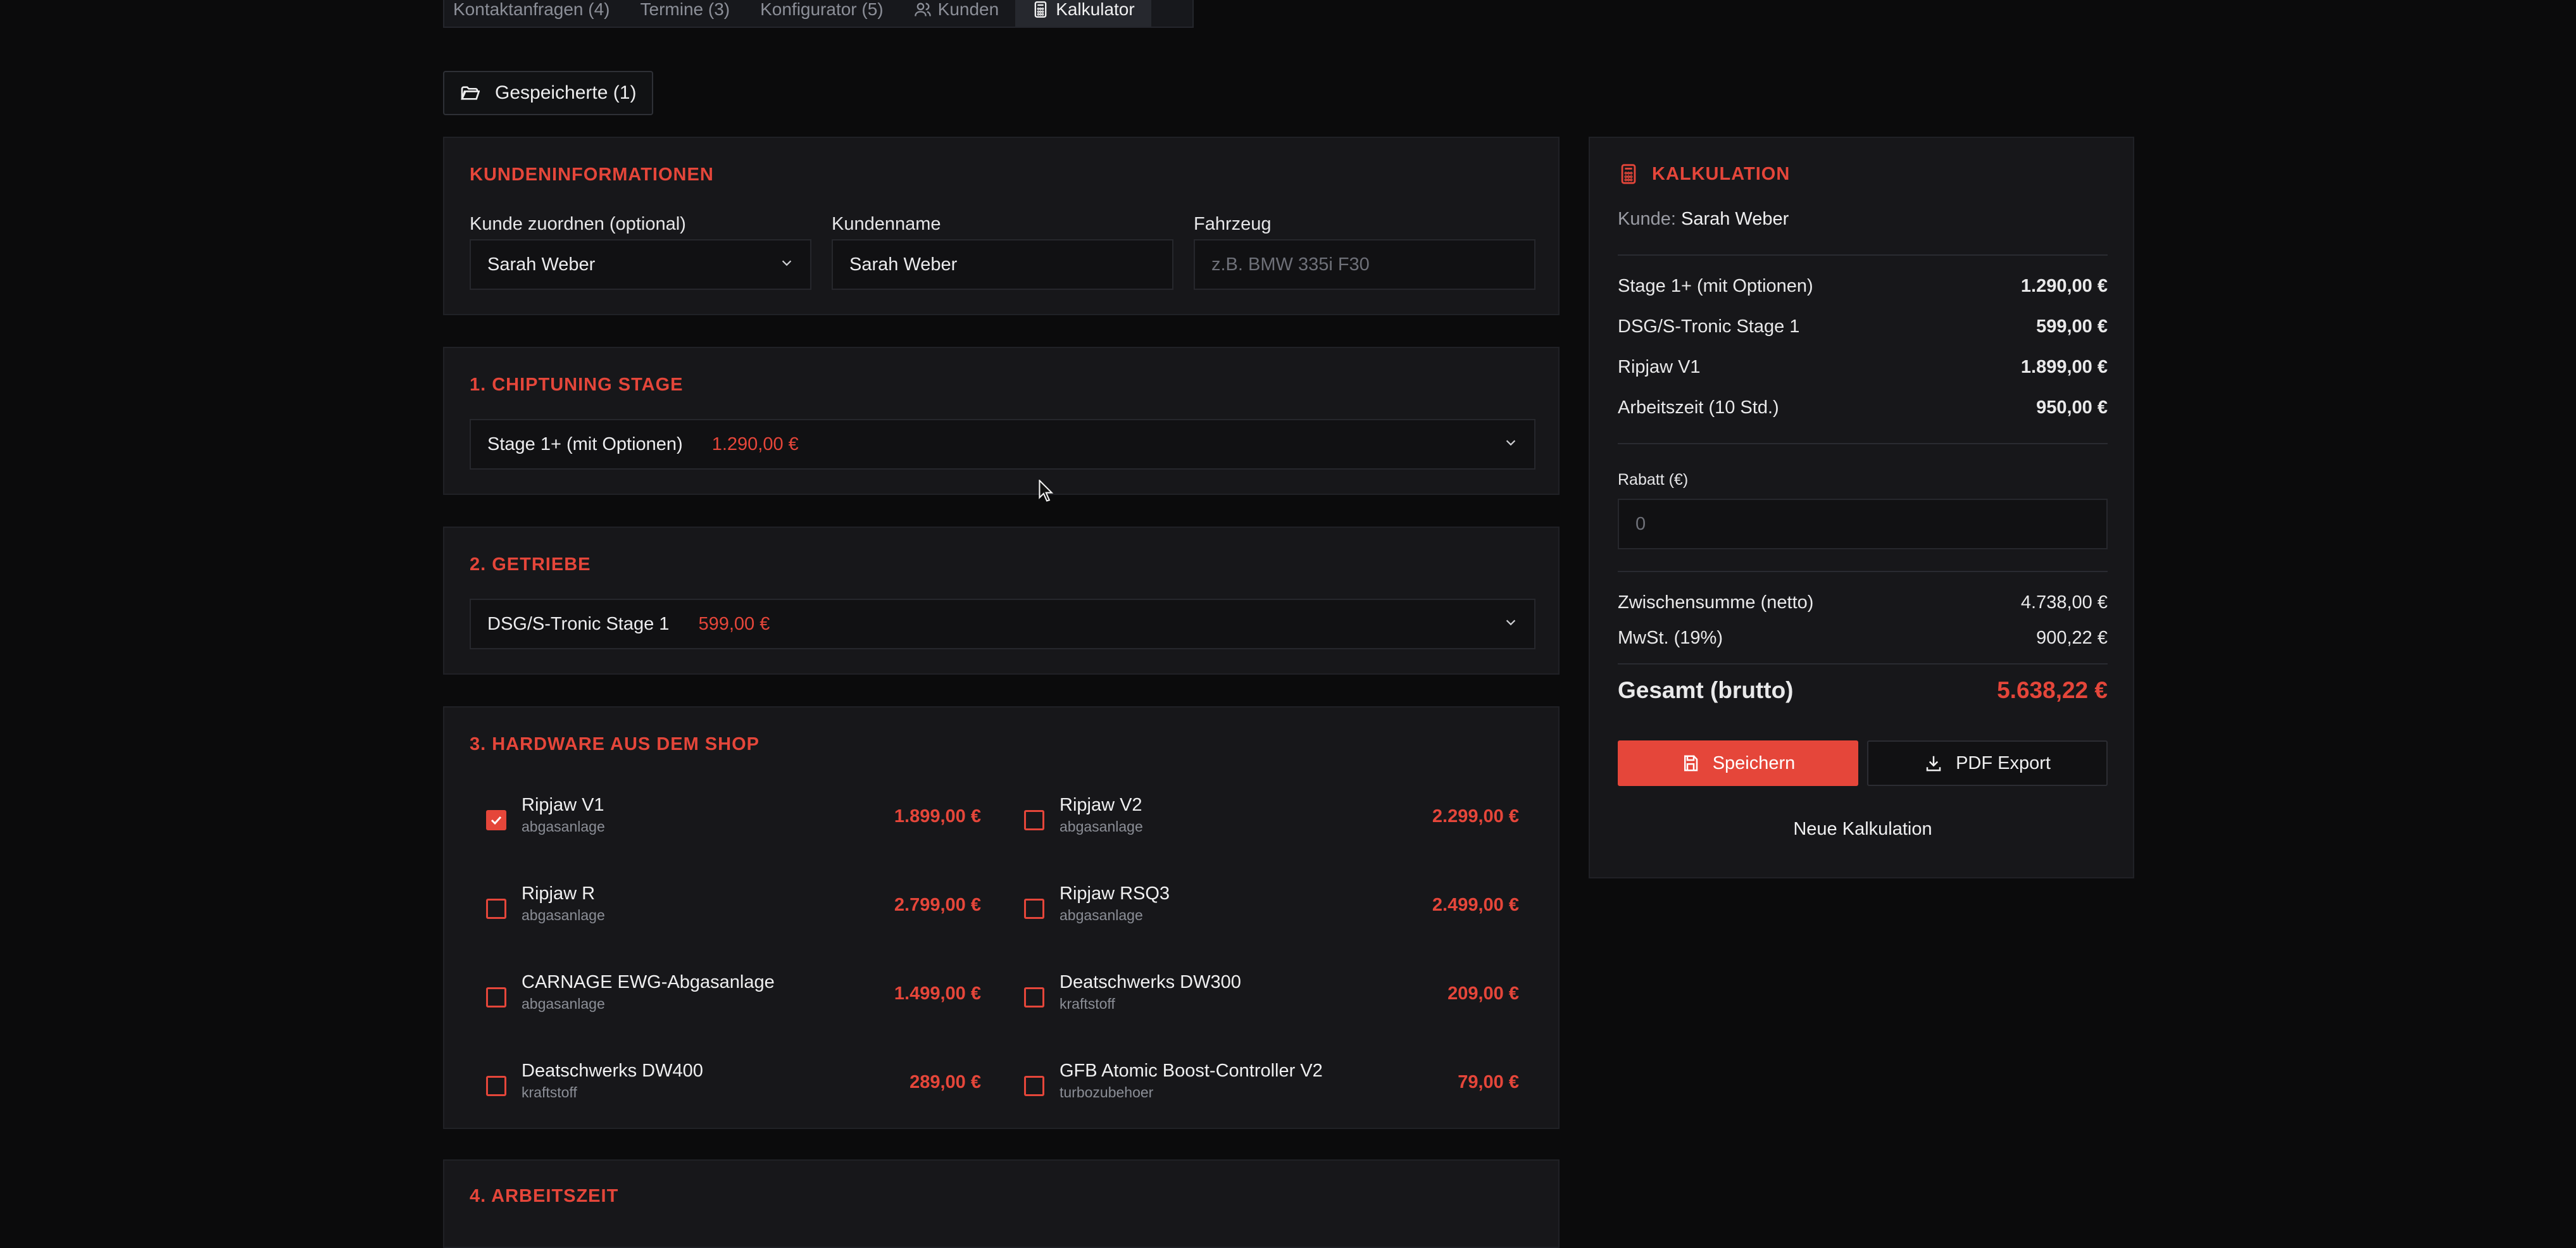 Image resolution: width=2576 pixels, height=1248 pixels. Describe the element at coordinates (2052, 690) in the screenshot. I see `total-value: 5.638,22 €` at that location.